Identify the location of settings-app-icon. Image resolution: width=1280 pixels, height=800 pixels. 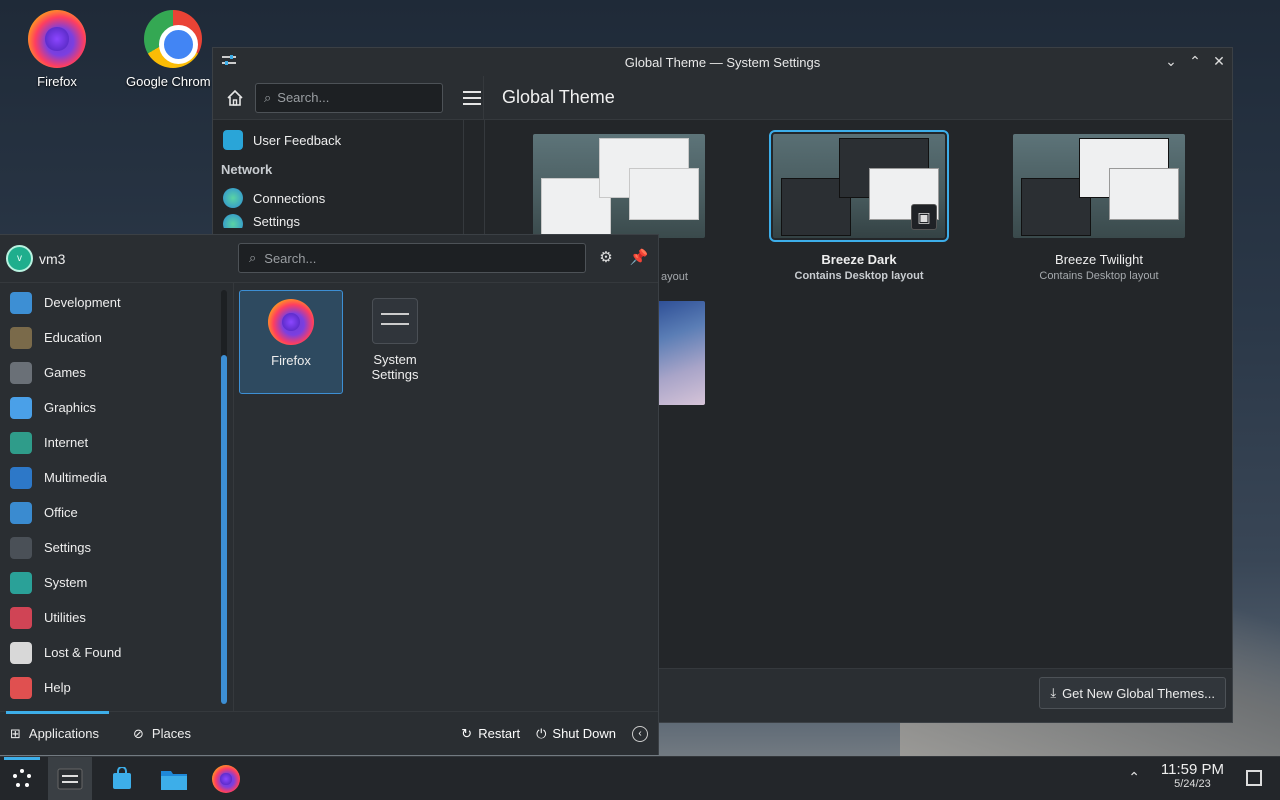
(229, 60).